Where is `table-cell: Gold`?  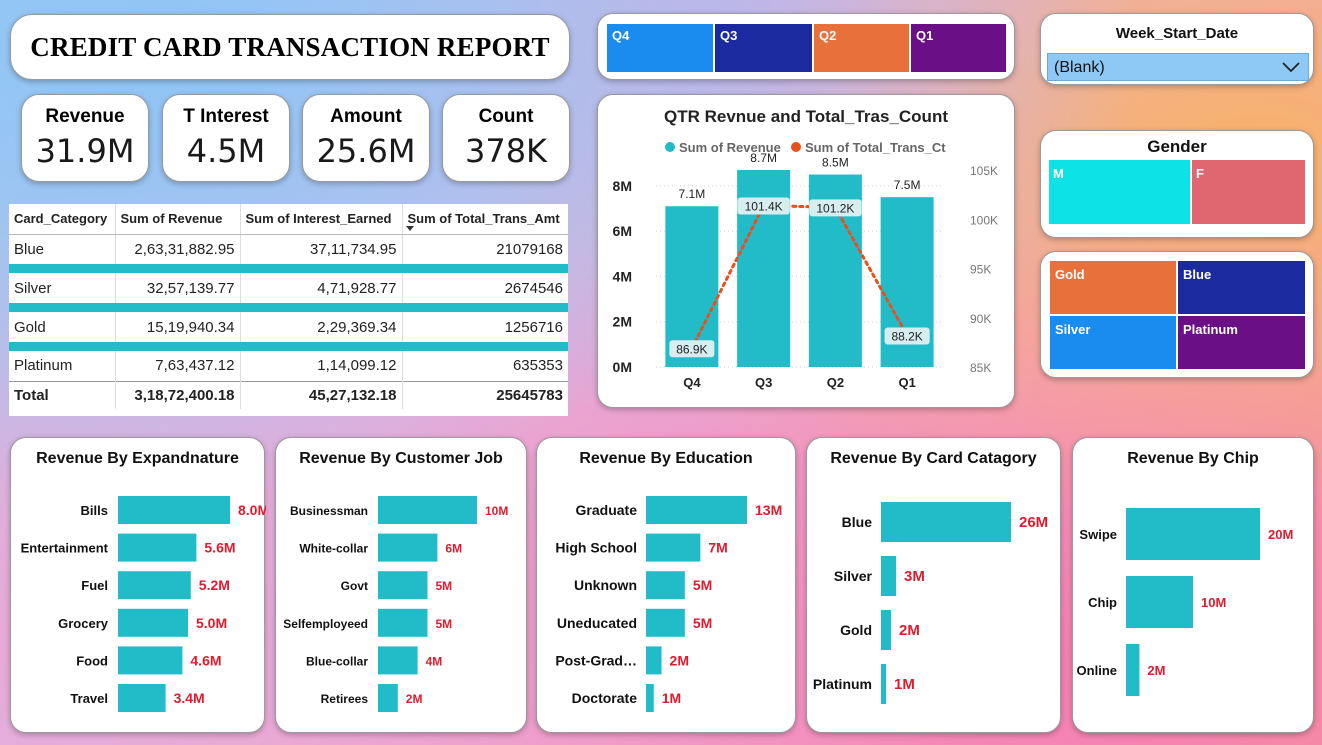
table-cell: Gold is located at coordinates (62, 327).